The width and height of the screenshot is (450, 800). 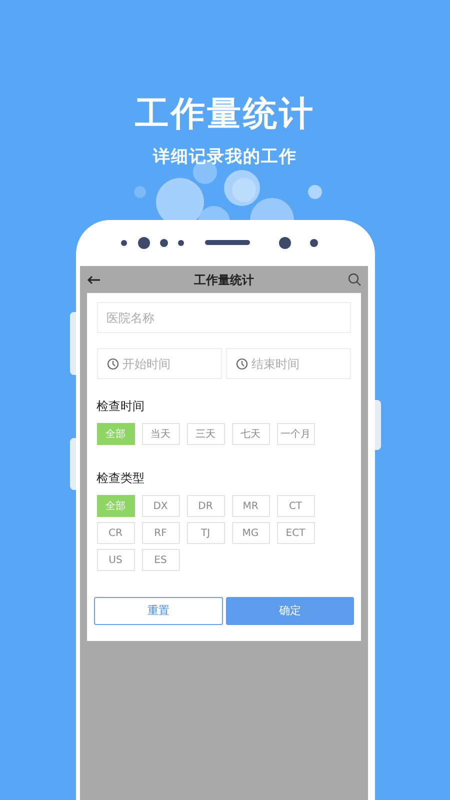 I want to click on back-arrow-icon, so click(x=93, y=279).